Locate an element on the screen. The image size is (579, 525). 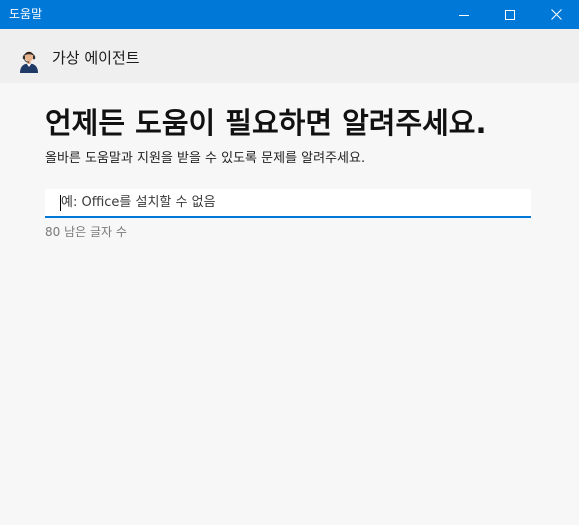
page-subtitle: 올바른 도움말과 지원을 받을 수 있도록 문제를 알려주세요. is located at coordinates (205, 158).